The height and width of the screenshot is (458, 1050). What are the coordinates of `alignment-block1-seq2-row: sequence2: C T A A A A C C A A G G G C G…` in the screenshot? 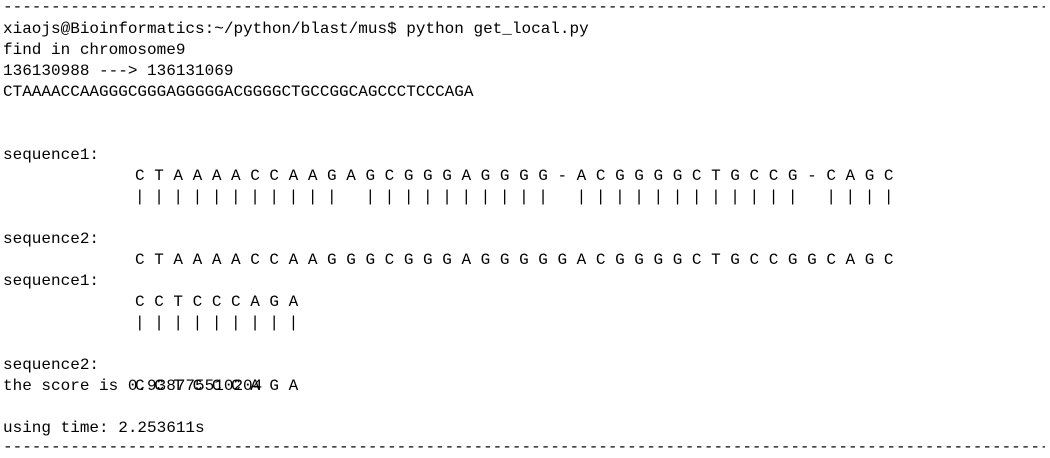 It's located at (525, 238).